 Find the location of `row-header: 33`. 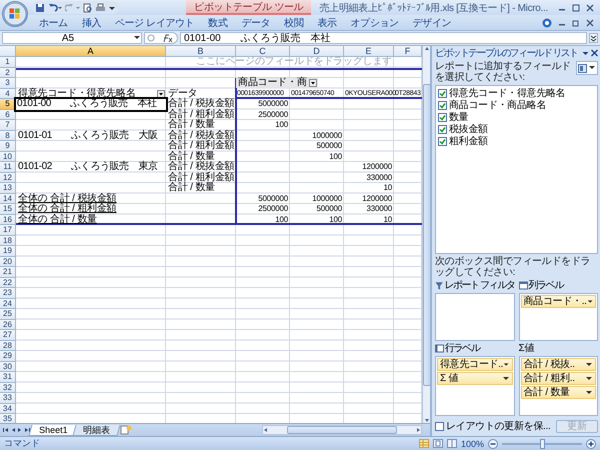

row-header: 33 is located at coordinates (8, 398).